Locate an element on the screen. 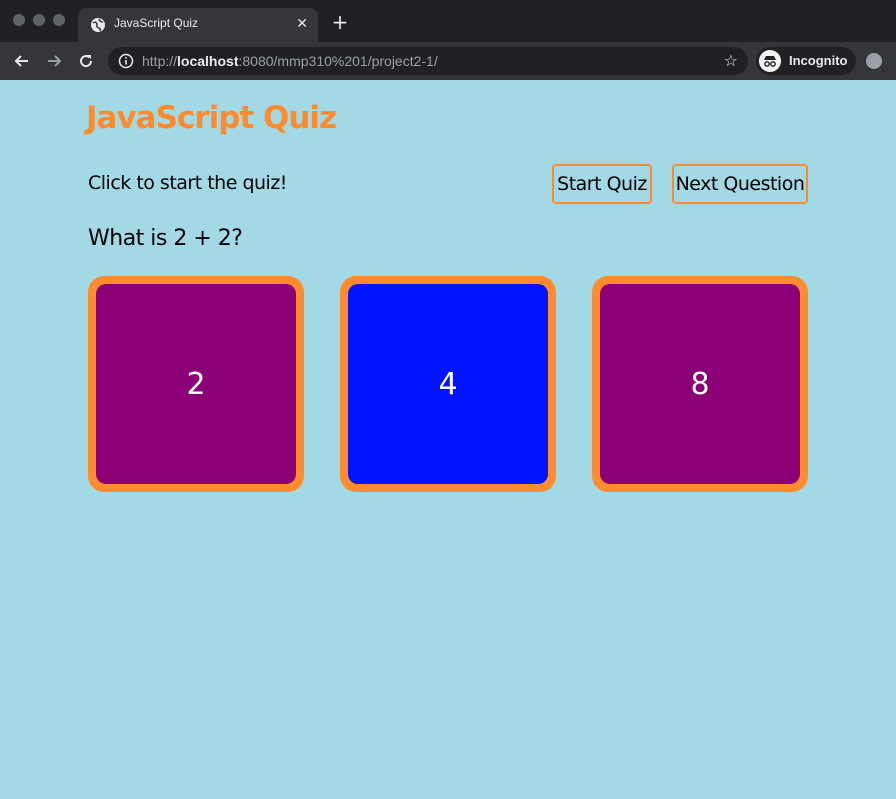  new-tab-button: + is located at coordinates (340, 22).